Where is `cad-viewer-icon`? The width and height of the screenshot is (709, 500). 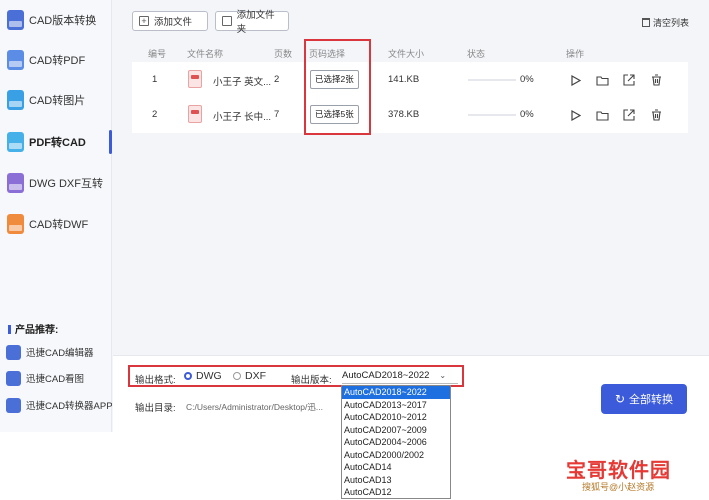 cad-viewer-icon is located at coordinates (13, 378).